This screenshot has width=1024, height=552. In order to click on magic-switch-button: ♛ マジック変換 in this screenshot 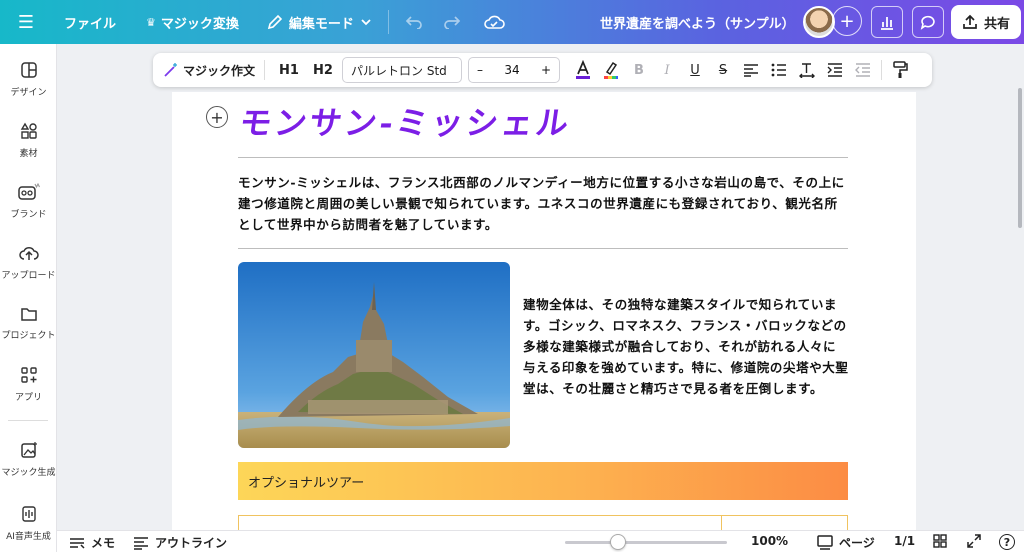, I will do `click(192, 22)`.